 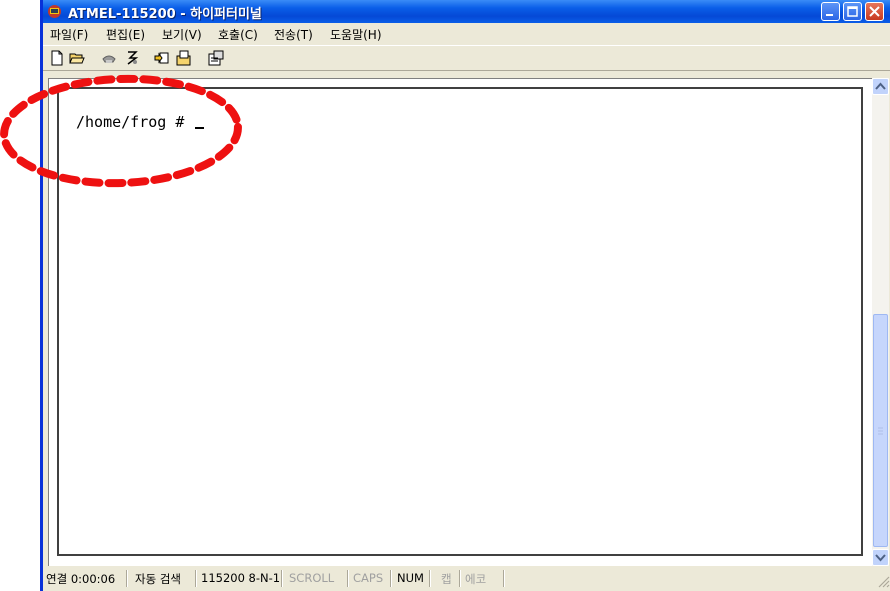 I want to click on scroll-up-button, so click(x=880, y=86).